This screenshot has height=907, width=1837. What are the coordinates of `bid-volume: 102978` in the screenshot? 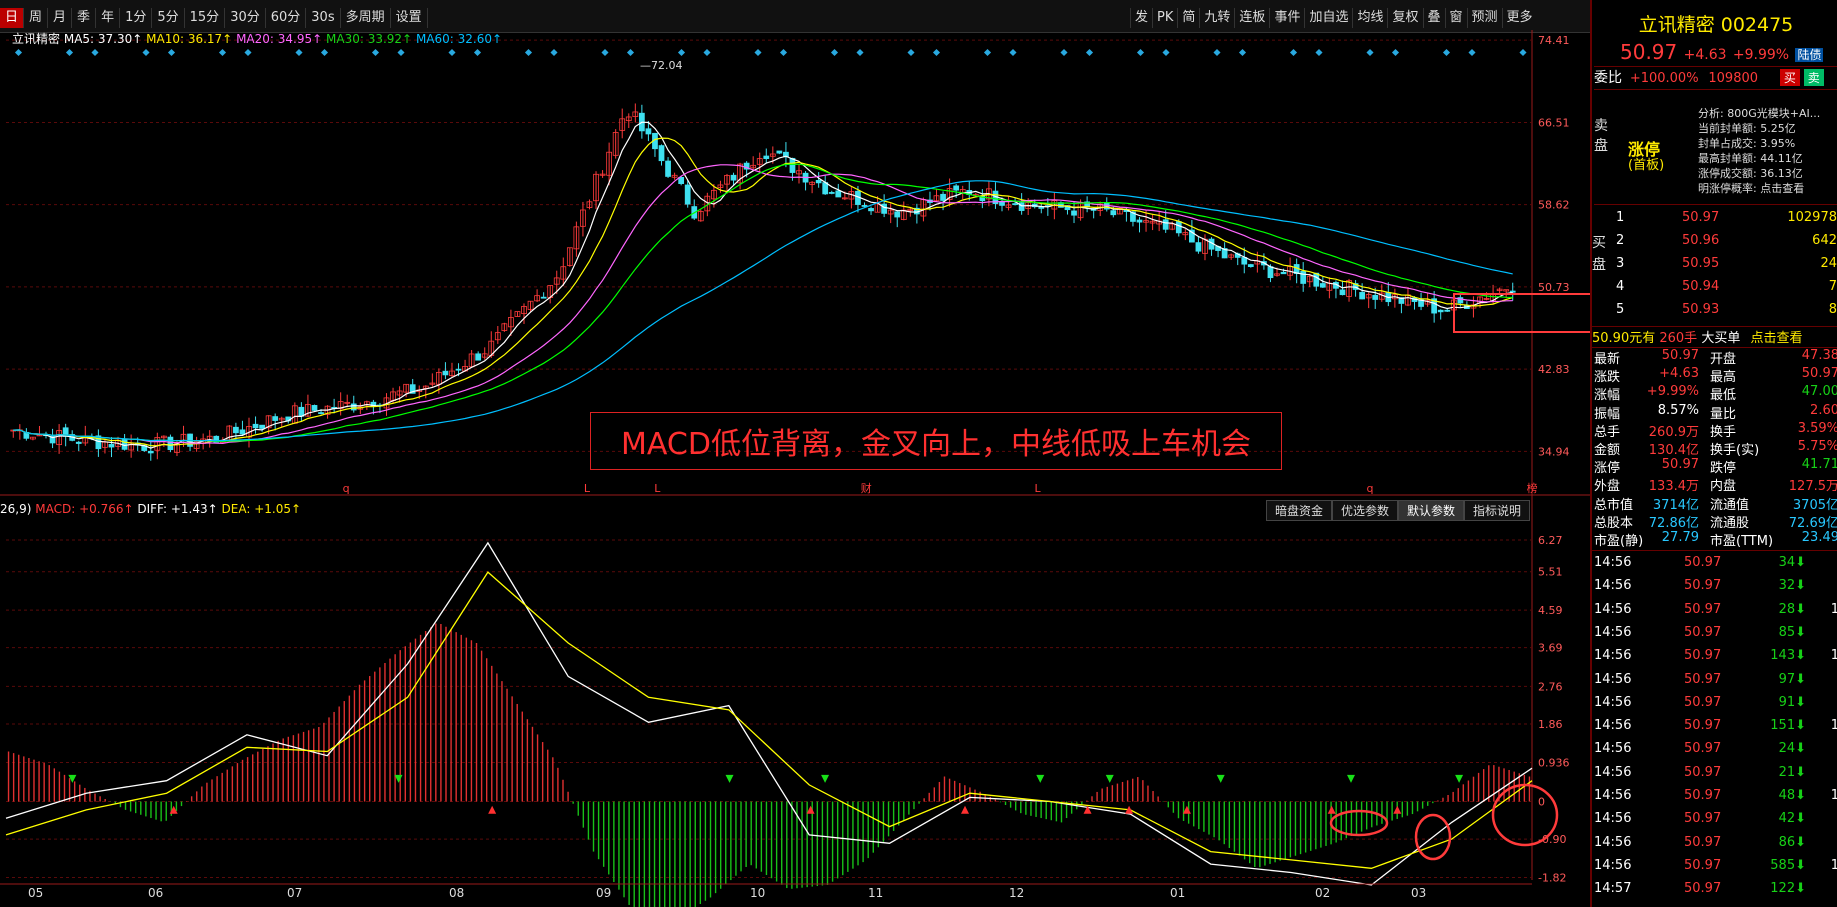 It's located at (1812, 217).